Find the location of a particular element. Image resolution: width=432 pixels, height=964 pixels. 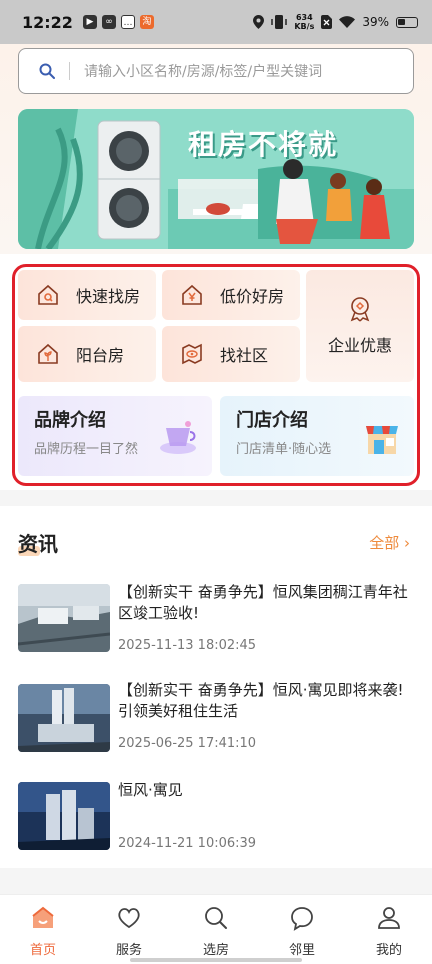

tab-choose-house-label: 选房 is located at coordinates (215, 950).